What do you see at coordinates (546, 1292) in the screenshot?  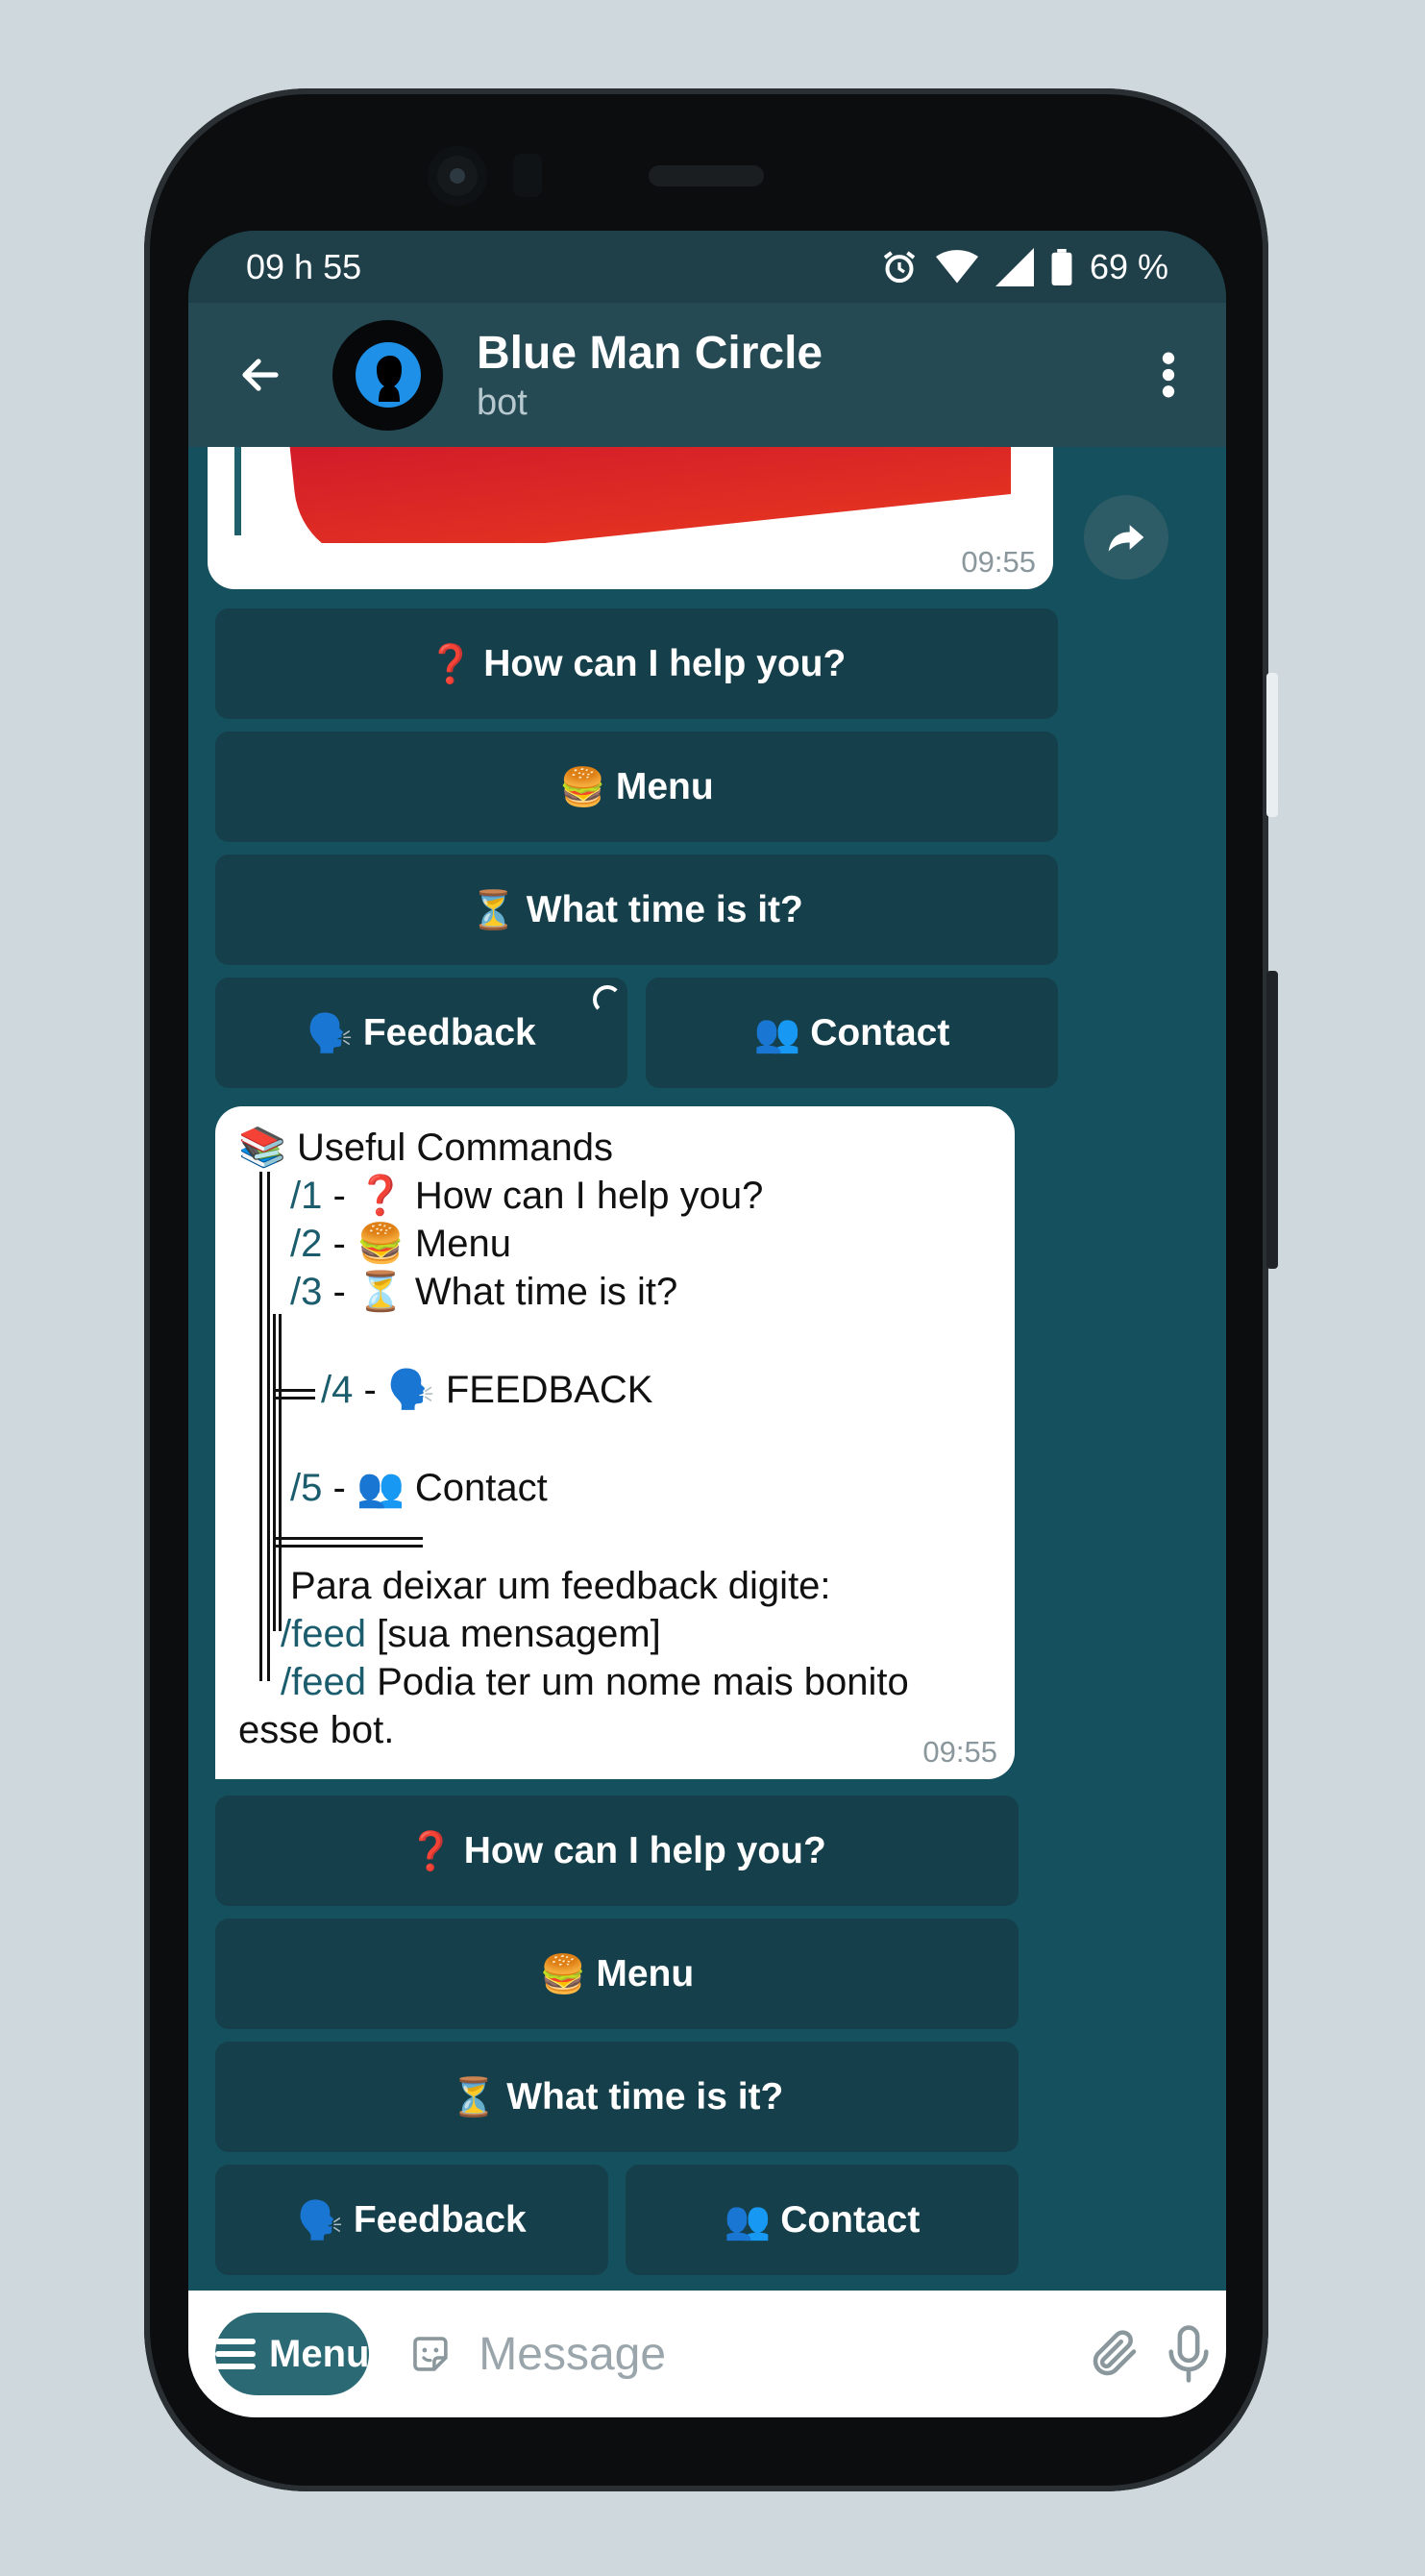 I see `command-text: What time is it?` at bounding box center [546, 1292].